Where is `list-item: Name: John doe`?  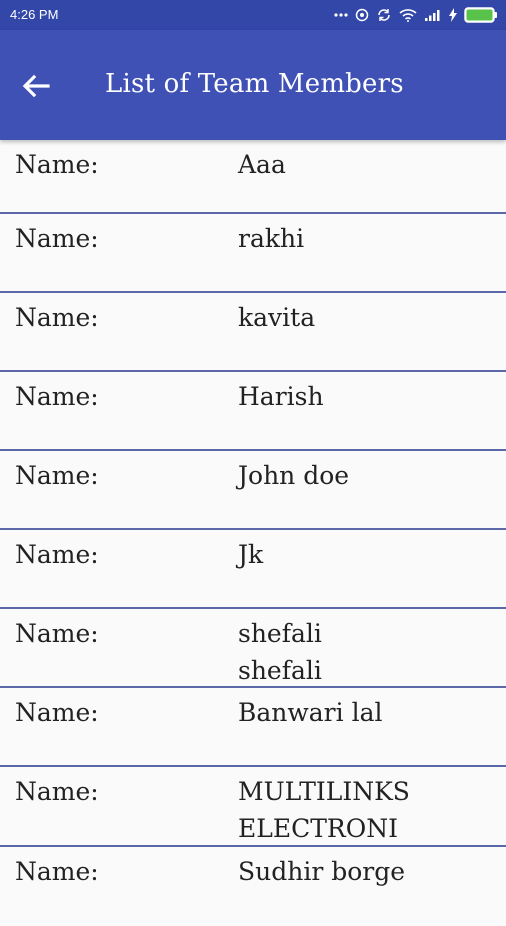
list-item: Name: John doe is located at coordinates (253, 490).